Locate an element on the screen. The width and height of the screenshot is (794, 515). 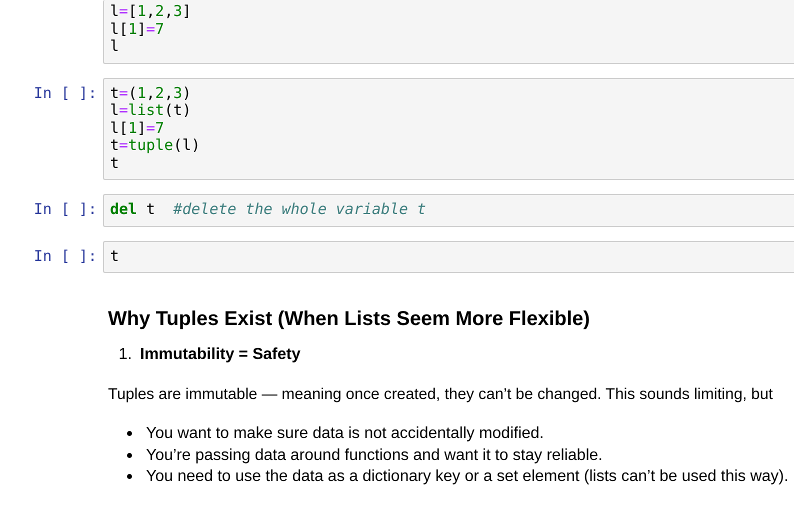
code-line: del t #delete the whole variable t is located at coordinates (268, 209).